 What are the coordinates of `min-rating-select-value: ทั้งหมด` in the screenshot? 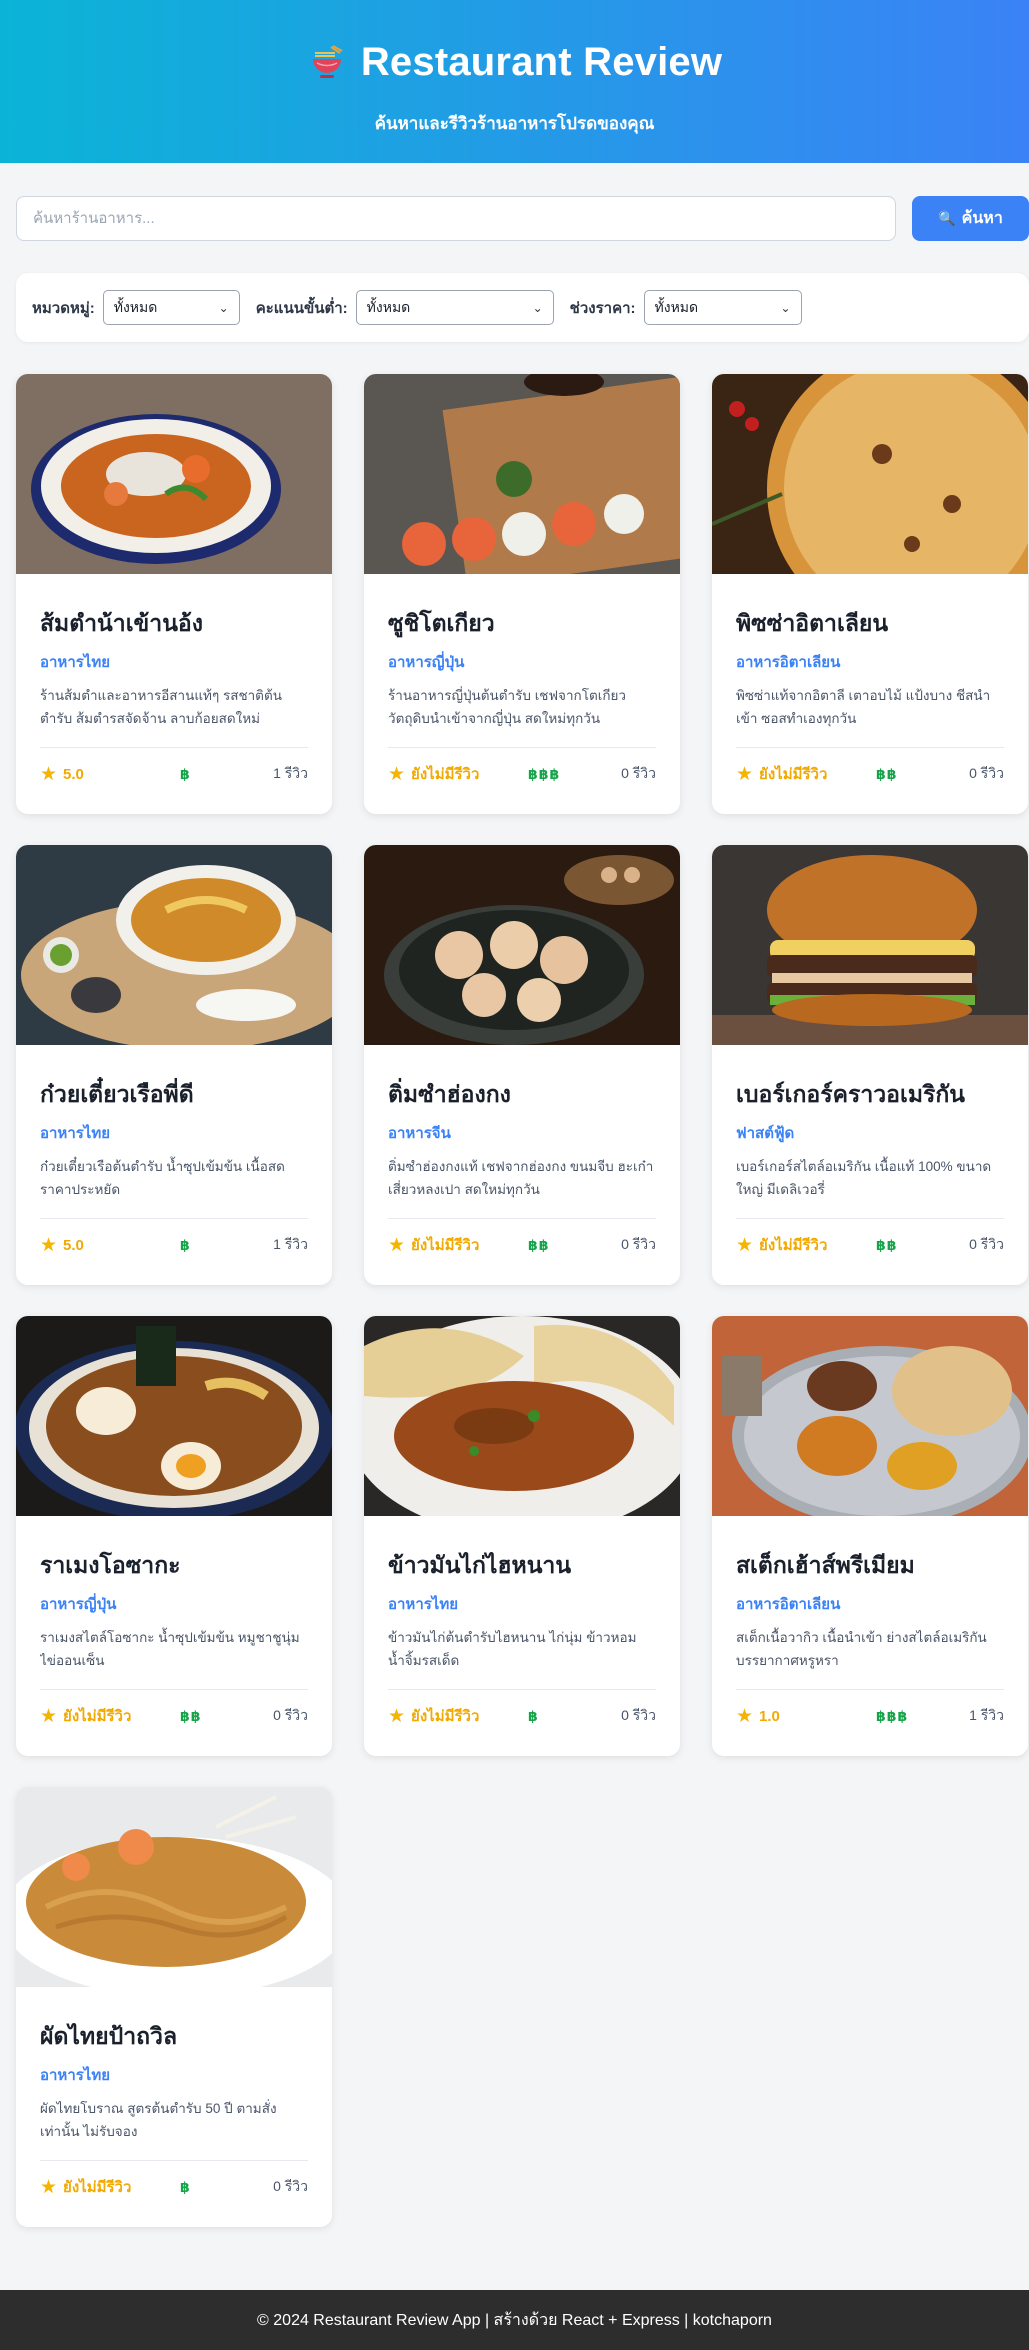 It's located at (388, 306).